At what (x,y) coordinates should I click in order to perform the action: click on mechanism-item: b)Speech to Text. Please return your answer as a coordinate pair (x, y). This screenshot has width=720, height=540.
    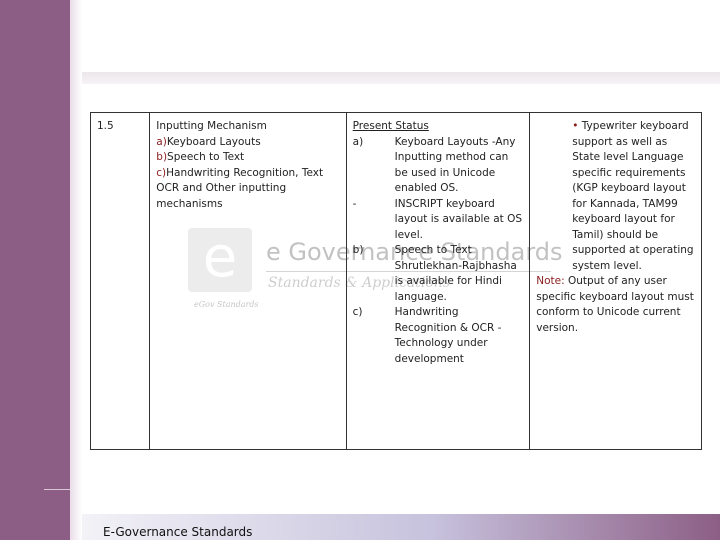
    Looking at the image, I should click on (247, 158).